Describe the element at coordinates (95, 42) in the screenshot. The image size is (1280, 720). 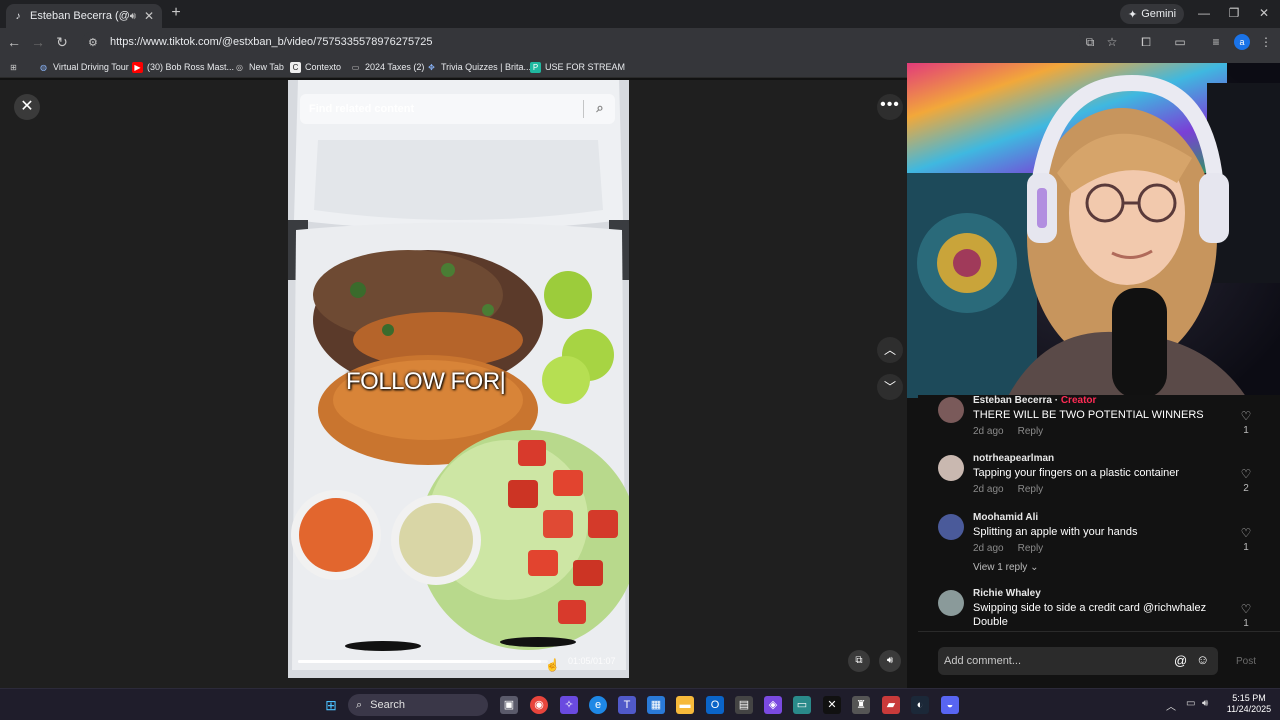
I see `site-info-icon: ⚙` at that location.